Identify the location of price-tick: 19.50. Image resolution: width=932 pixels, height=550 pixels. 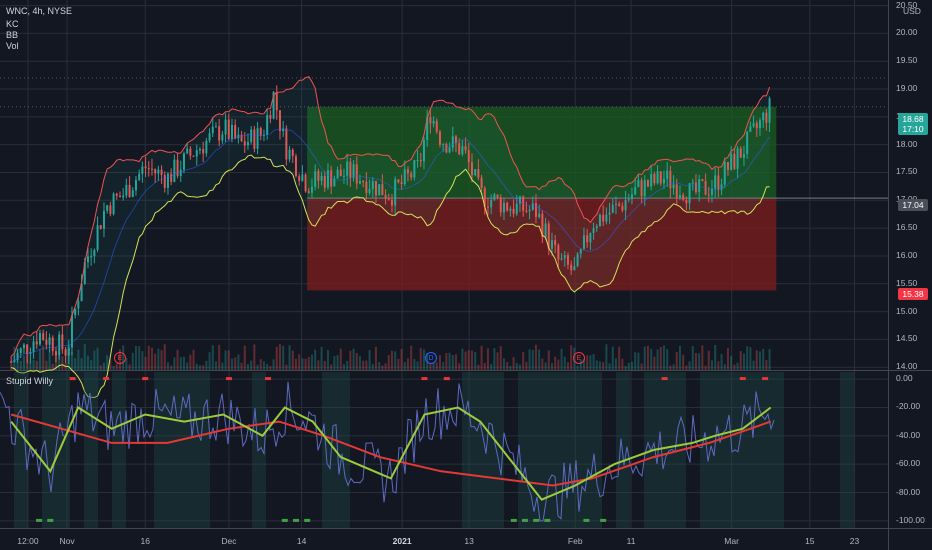
(907, 60).